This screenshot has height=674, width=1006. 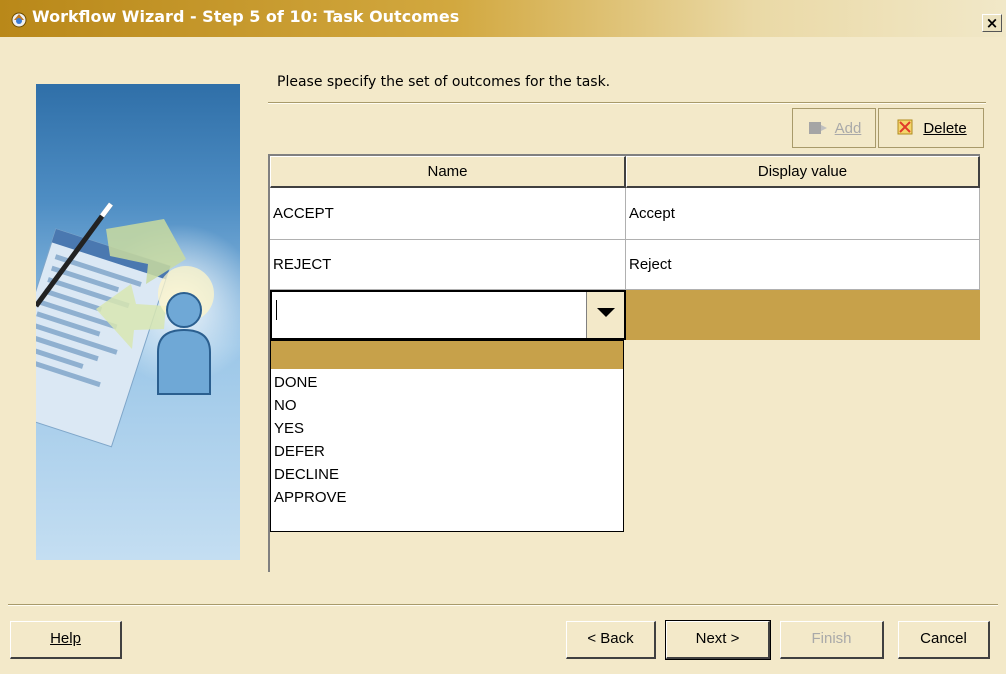 I want to click on close-button: ×, so click(x=992, y=23).